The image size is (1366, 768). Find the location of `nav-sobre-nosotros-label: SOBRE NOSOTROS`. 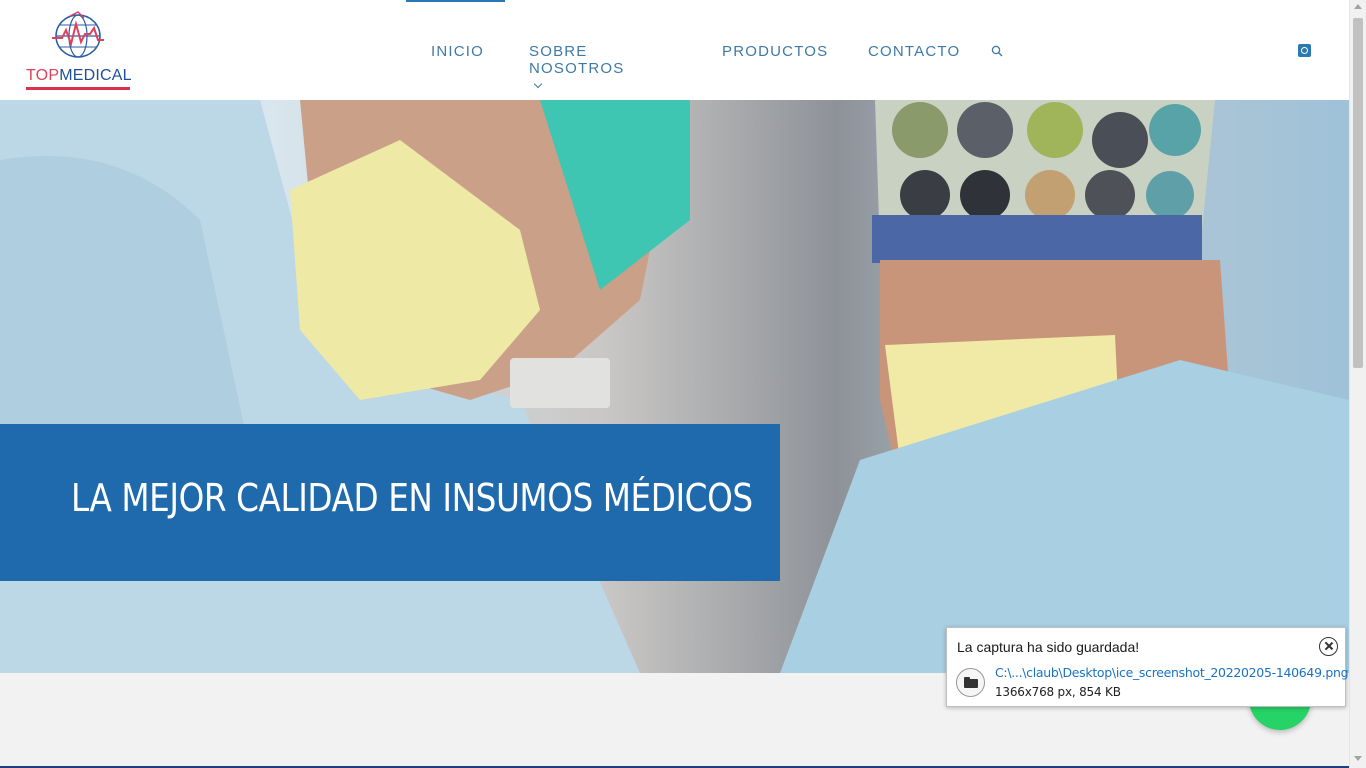

nav-sobre-nosotros-label: SOBRE NOSOTROS is located at coordinates (577, 60).